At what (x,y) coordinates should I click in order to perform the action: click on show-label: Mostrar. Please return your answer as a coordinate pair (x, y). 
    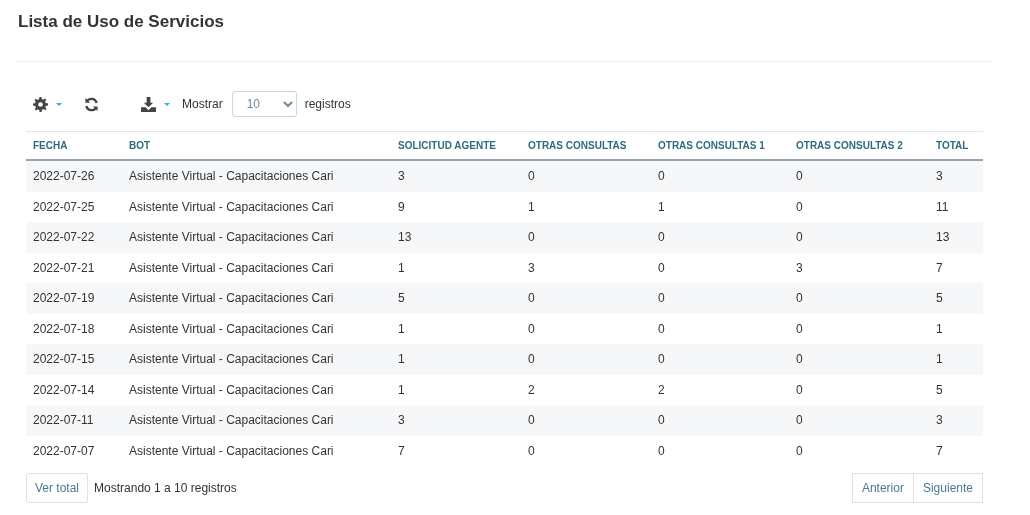
    Looking at the image, I should click on (202, 104).